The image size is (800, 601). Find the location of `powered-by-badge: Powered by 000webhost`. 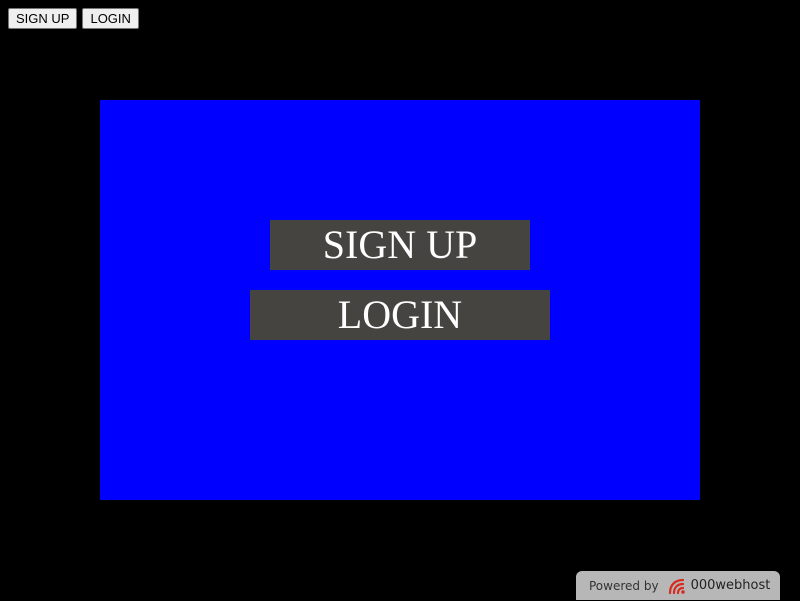

powered-by-badge: Powered by 000webhost is located at coordinates (678, 585).